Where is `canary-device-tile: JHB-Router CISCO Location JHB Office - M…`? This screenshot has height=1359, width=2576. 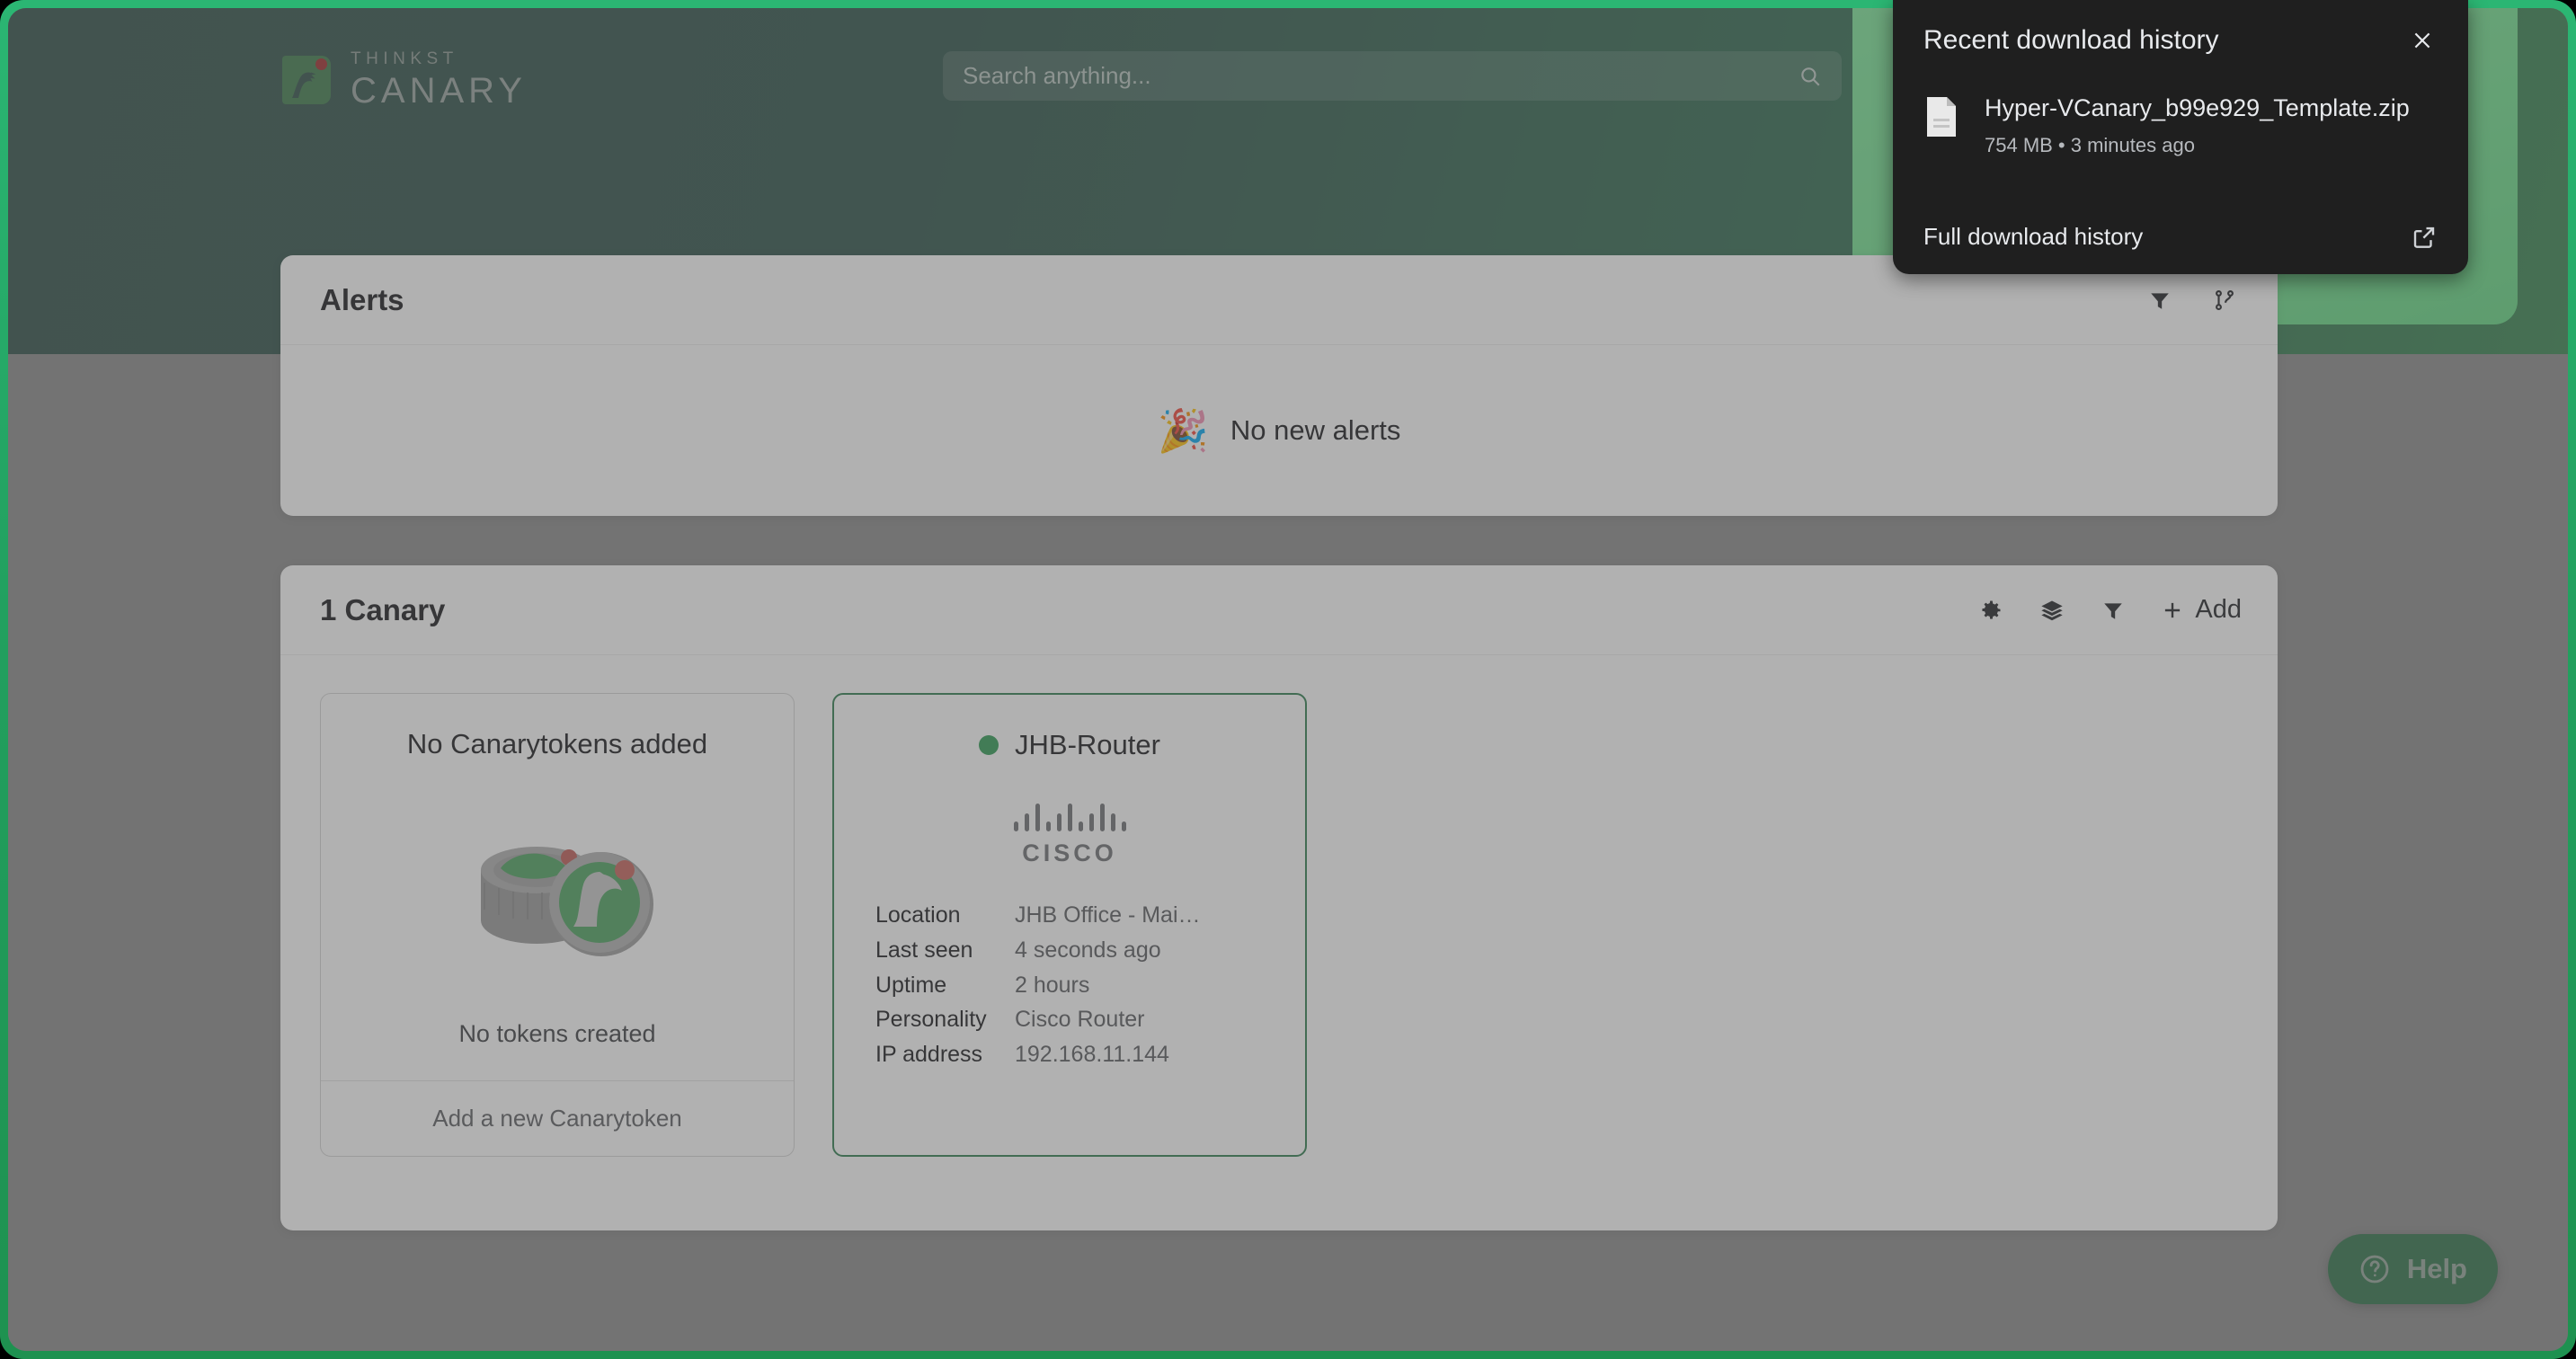 canary-device-tile: JHB-Router CISCO Location JHB Office - M… is located at coordinates (1069, 925).